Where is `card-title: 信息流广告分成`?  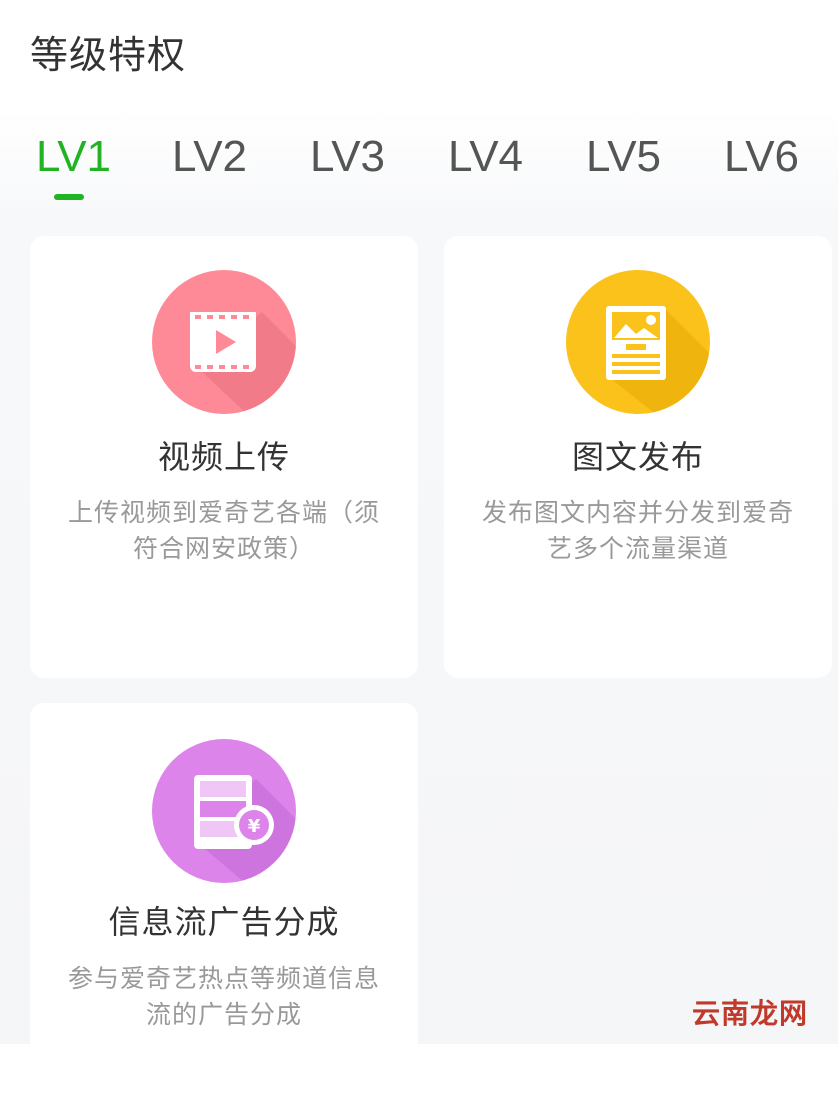 card-title: 信息流广告分成 is located at coordinates (224, 922).